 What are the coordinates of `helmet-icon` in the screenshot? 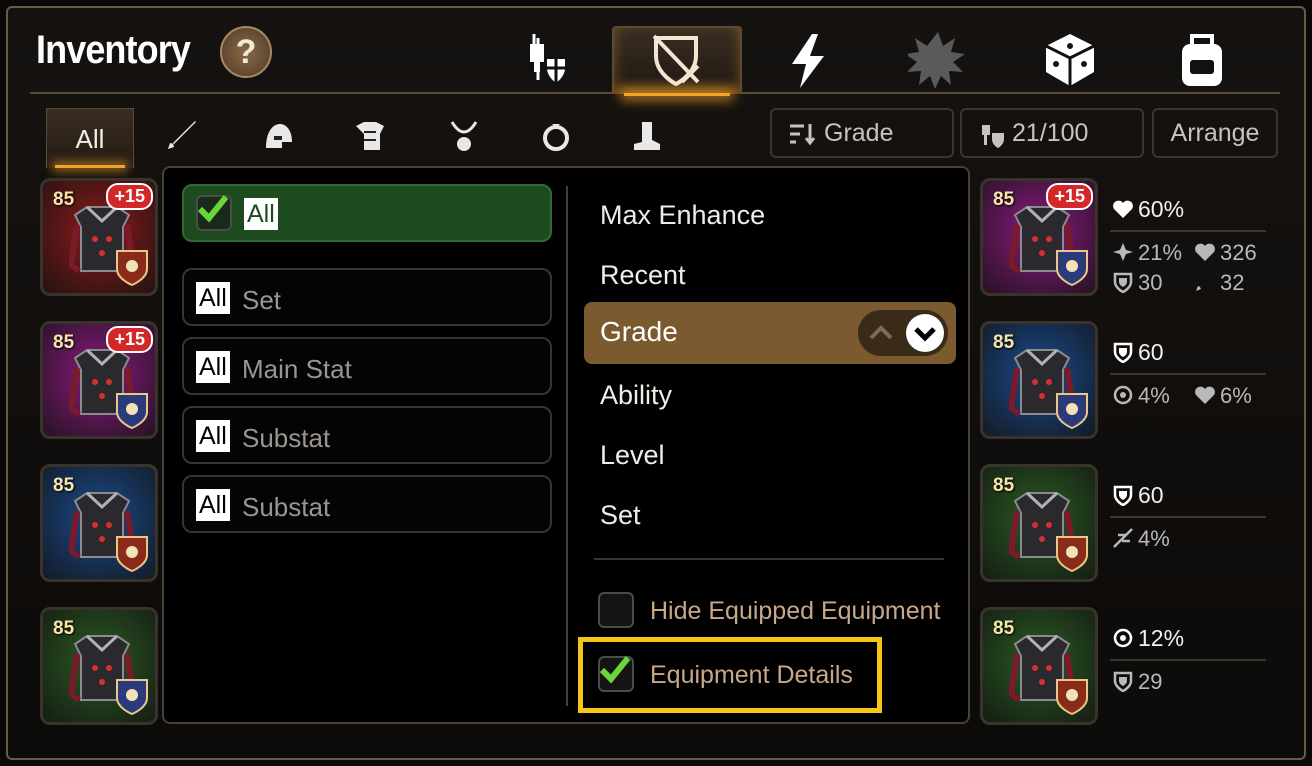 It's located at (278, 136).